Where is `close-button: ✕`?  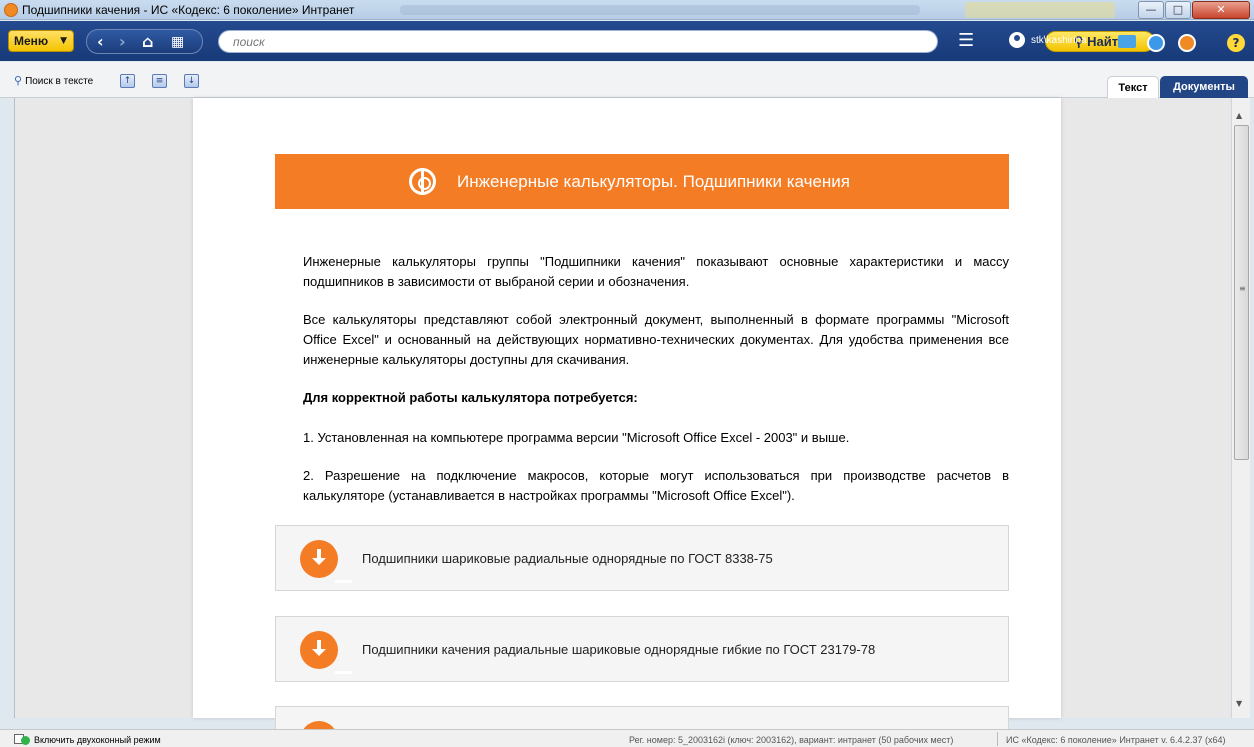 close-button: ✕ is located at coordinates (1221, 10).